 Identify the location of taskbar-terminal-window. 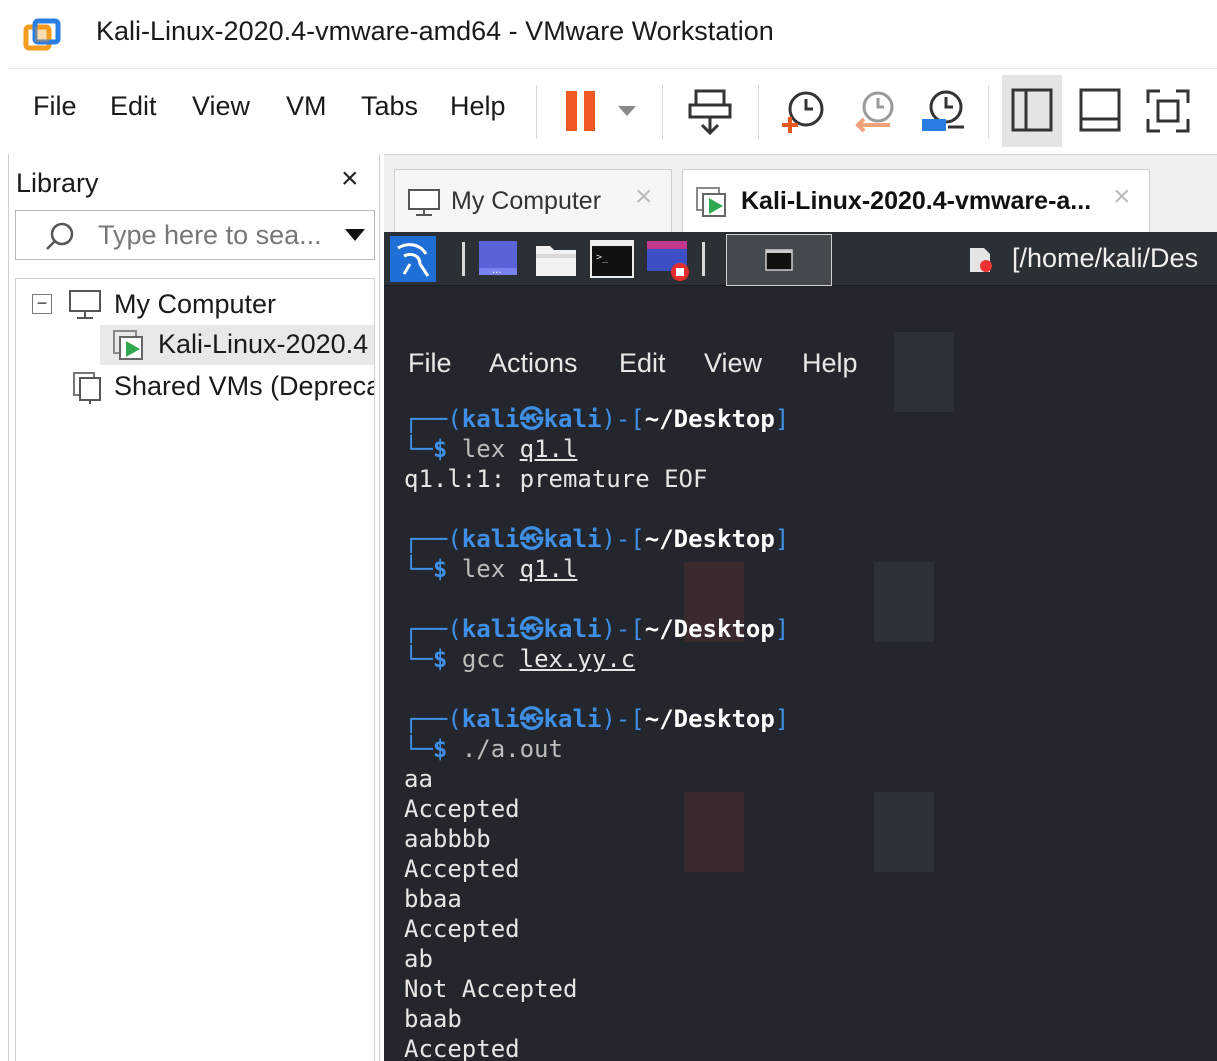
(779, 260).